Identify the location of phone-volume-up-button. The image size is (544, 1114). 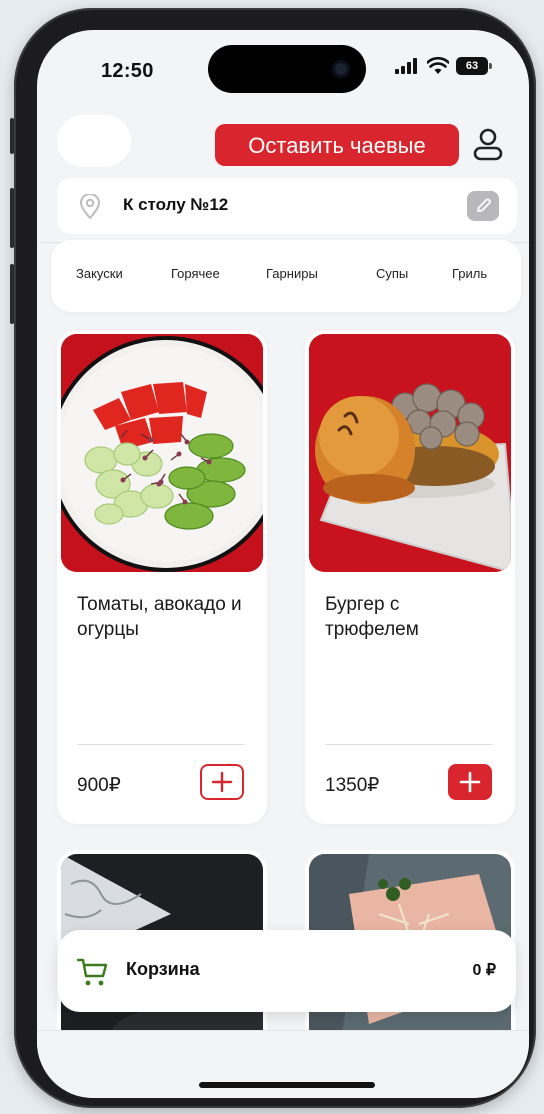
(12, 218).